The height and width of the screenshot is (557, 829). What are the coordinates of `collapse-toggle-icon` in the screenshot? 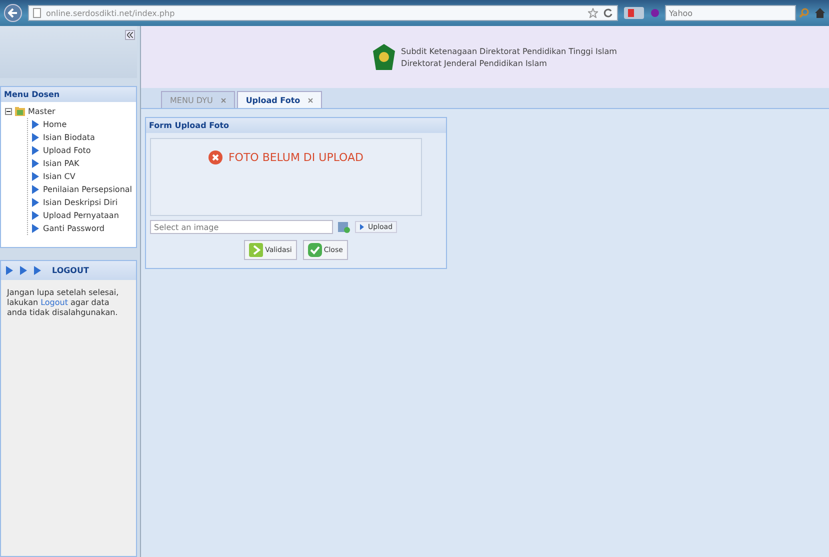 It's located at (8, 111).